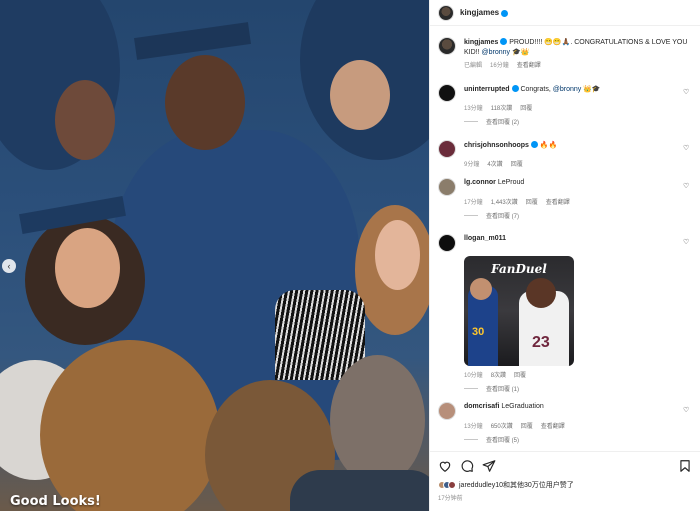  What do you see at coordinates (503, 390) in the screenshot?
I see `view-replies-label: 查看回覆 (1)` at bounding box center [503, 390].